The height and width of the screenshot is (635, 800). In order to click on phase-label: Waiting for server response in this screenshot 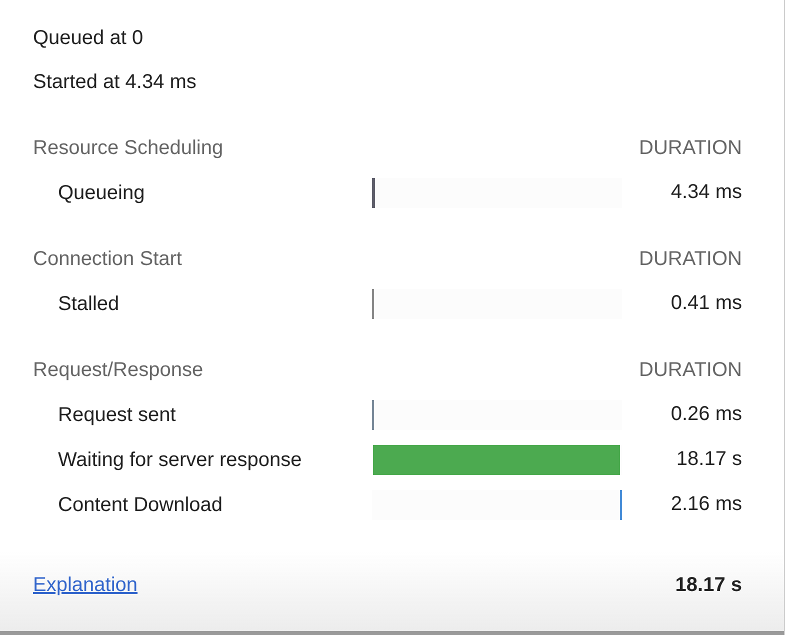, I will do `click(180, 460)`.